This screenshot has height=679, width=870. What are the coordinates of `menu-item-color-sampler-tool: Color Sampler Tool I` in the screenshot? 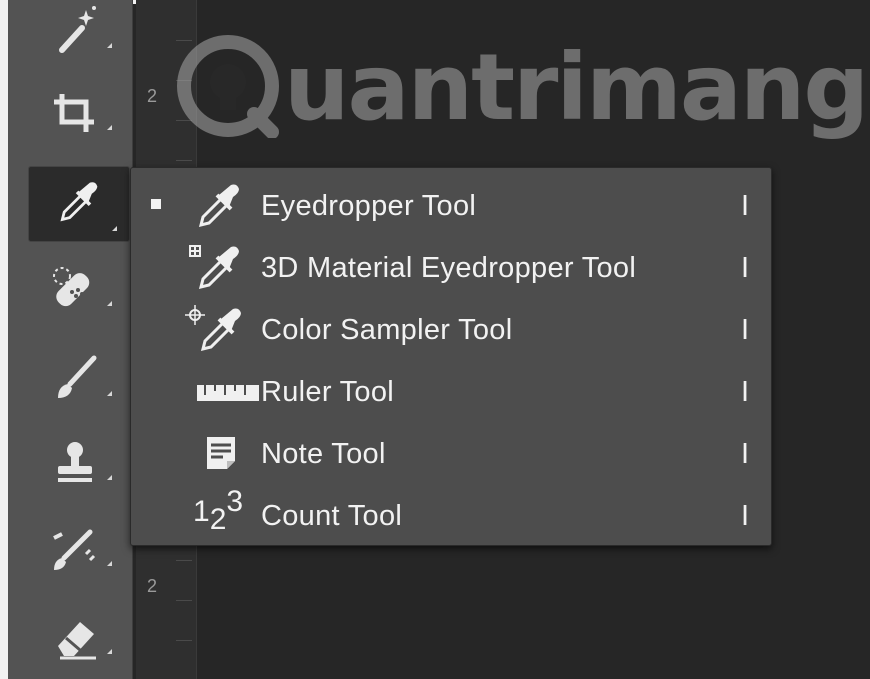 It's located at (451, 330).